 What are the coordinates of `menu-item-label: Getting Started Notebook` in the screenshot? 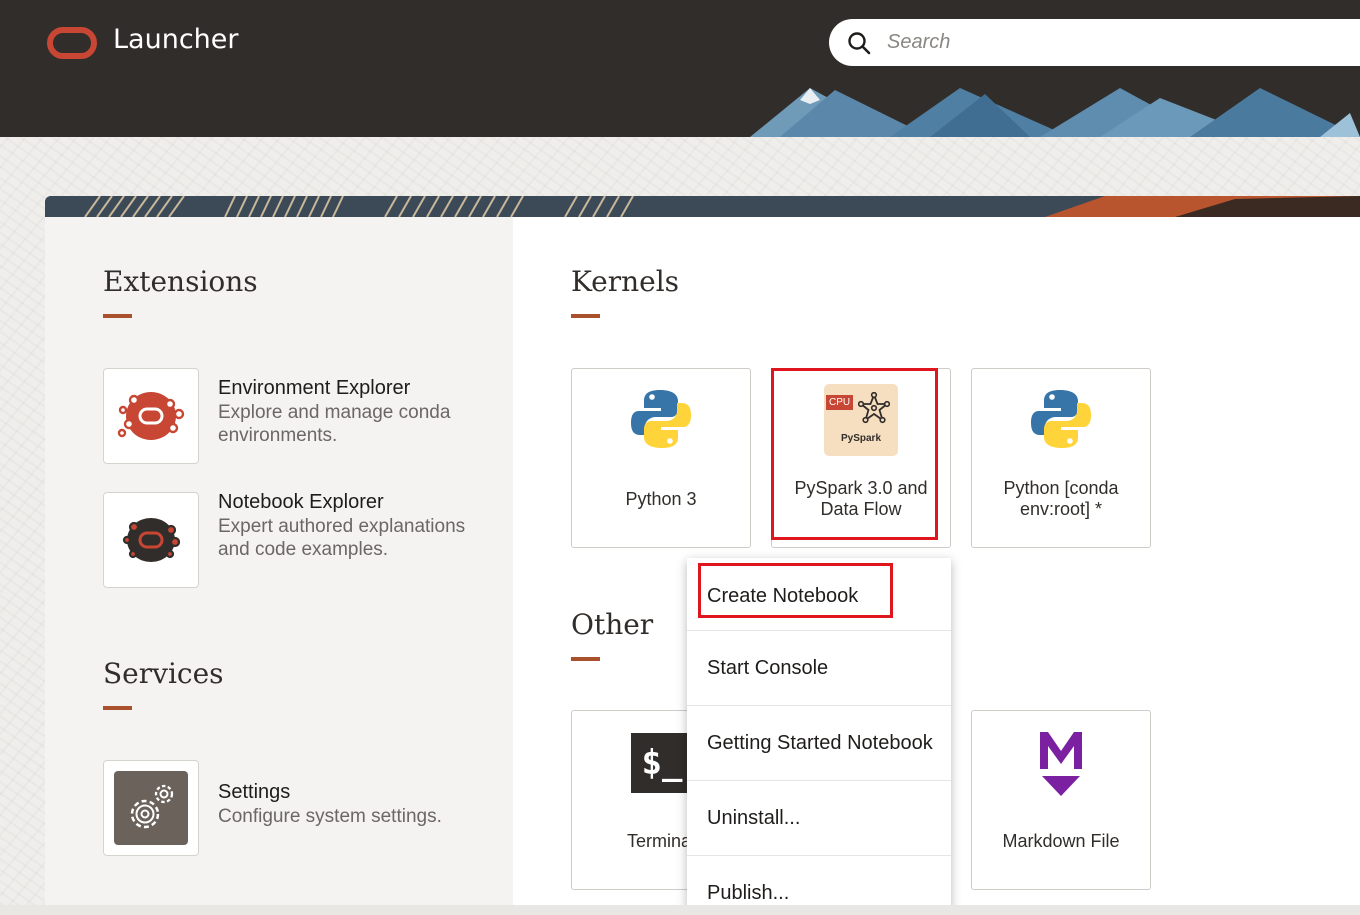 It's located at (820, 742).